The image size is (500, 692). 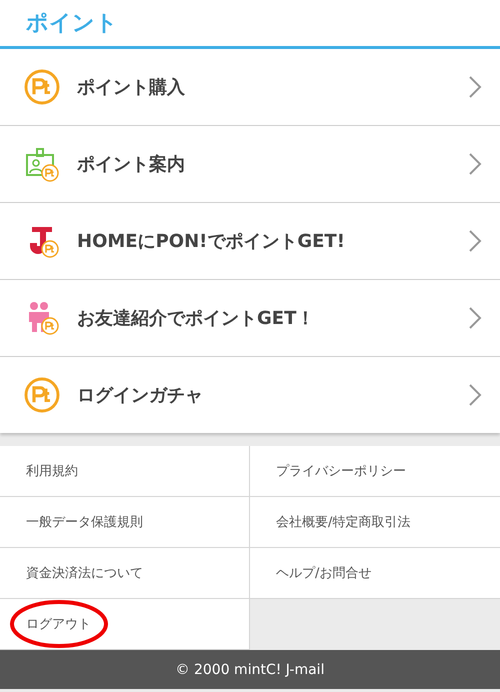 I want to click on id-badge-icon, so click(x=42, y=164).